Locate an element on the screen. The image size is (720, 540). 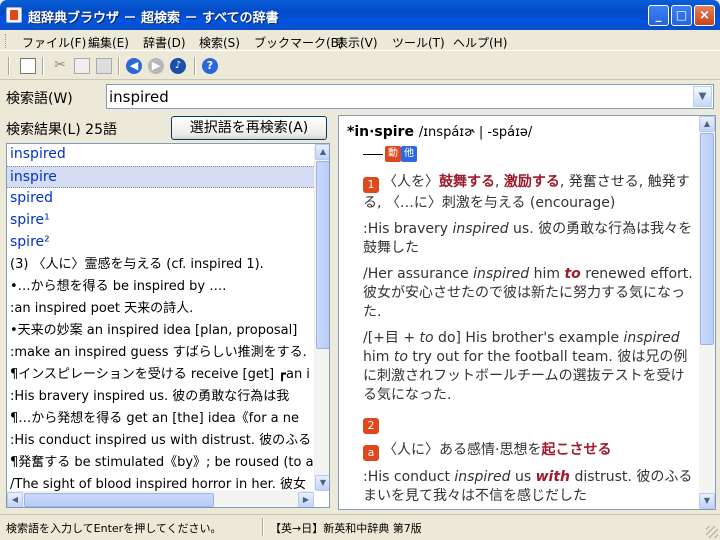
minimize-button: _ is located at coordinates (658, 15).